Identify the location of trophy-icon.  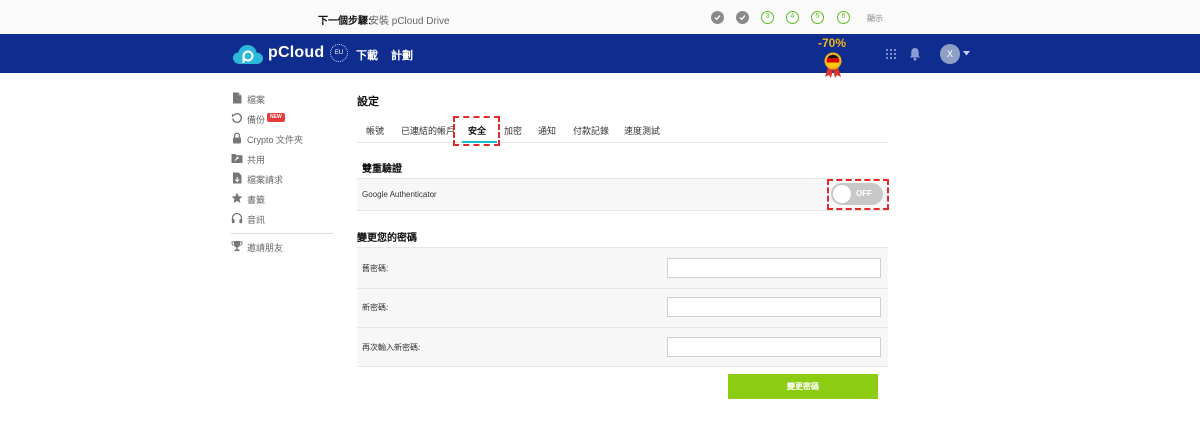
(237, 246).